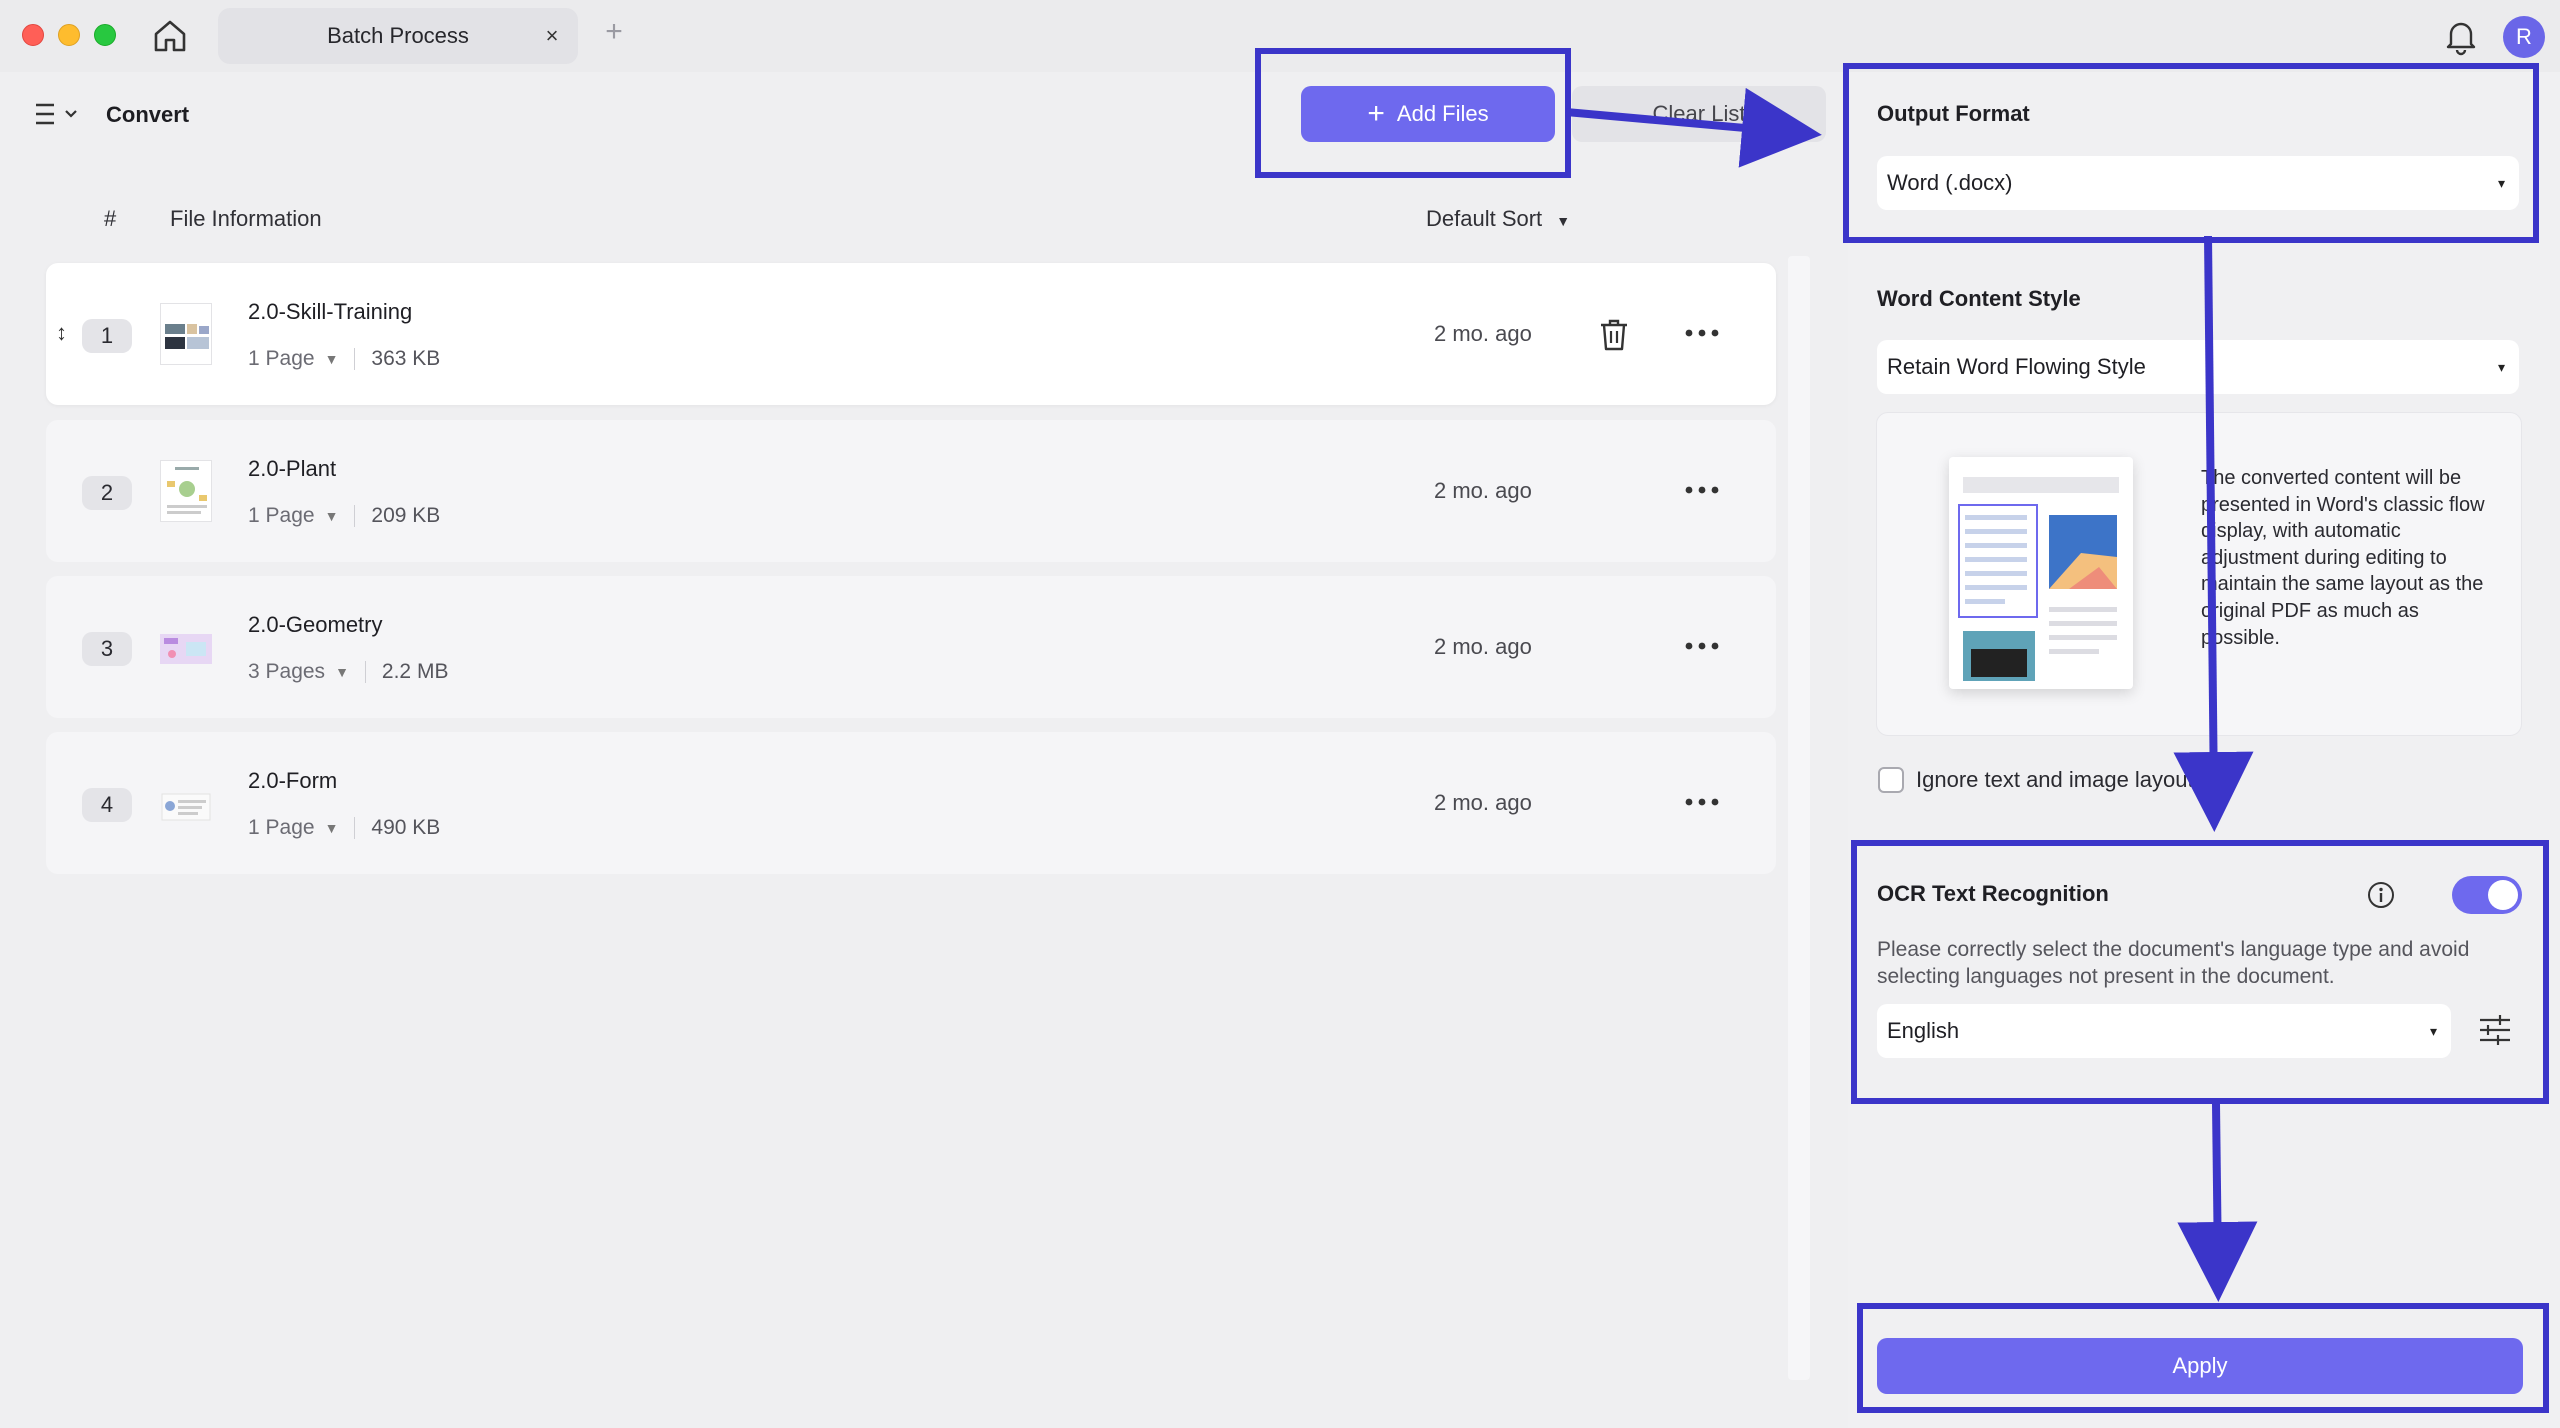 The width and height of the screenshot is (2560, 1428). Describe the element at coordinates (330, 311) in the screenshot. I see `file-name: 2.0-Skill-Training` at that location.